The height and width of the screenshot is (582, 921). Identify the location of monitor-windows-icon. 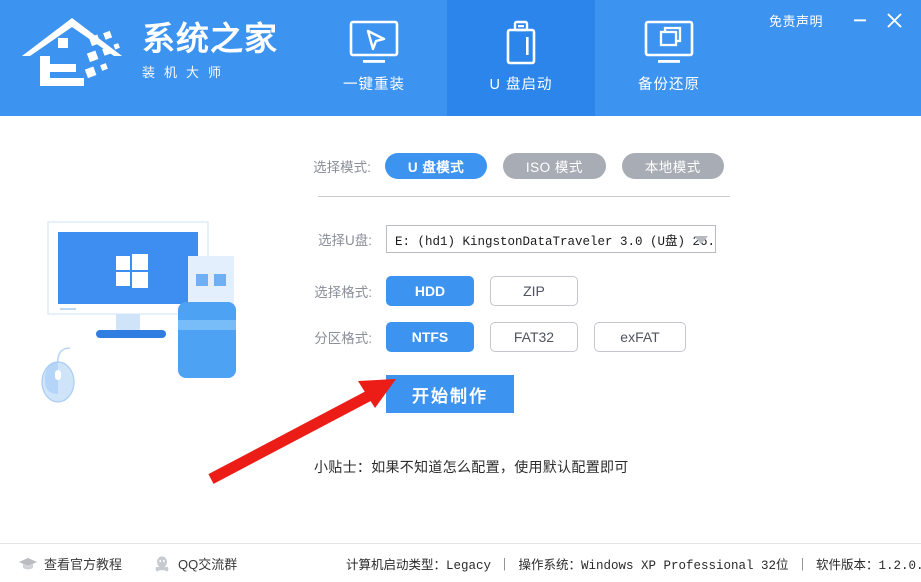
(669, 43).